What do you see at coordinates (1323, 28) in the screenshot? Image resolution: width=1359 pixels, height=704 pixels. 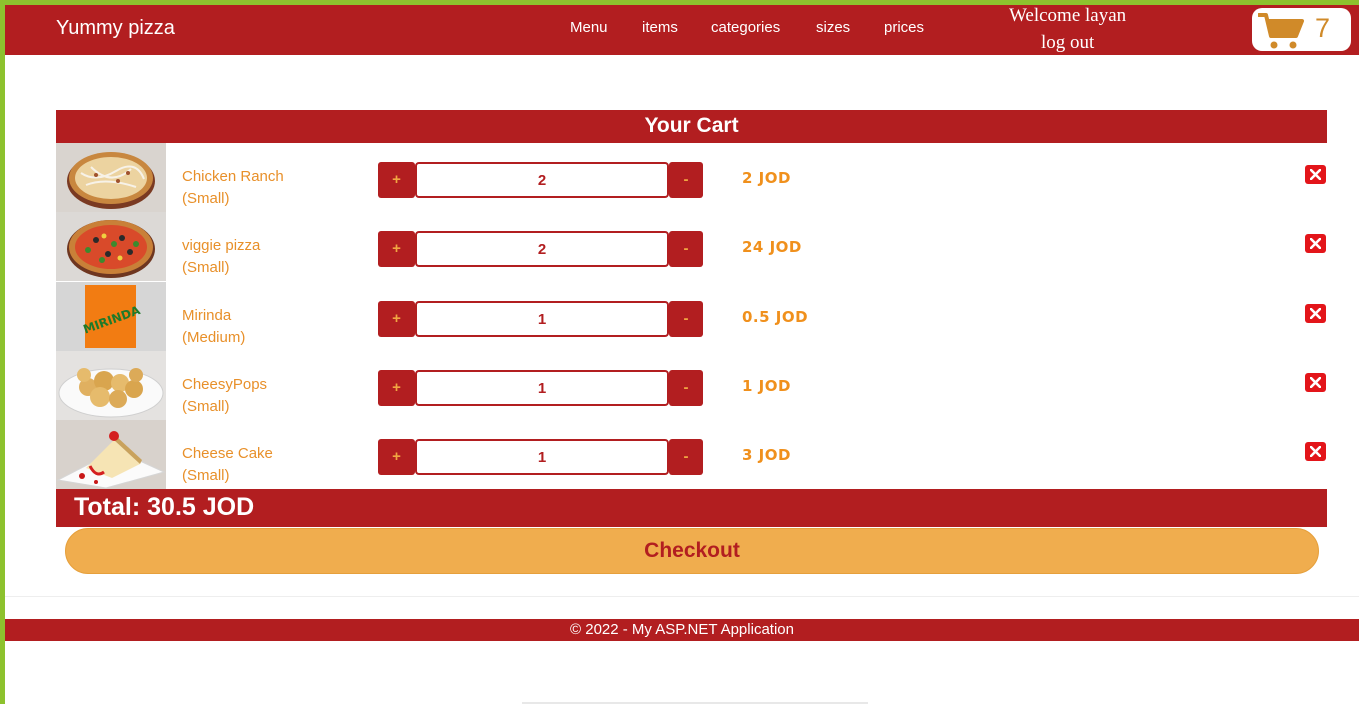 I see `cart-count: 7` at bounding box center [1323, 28].